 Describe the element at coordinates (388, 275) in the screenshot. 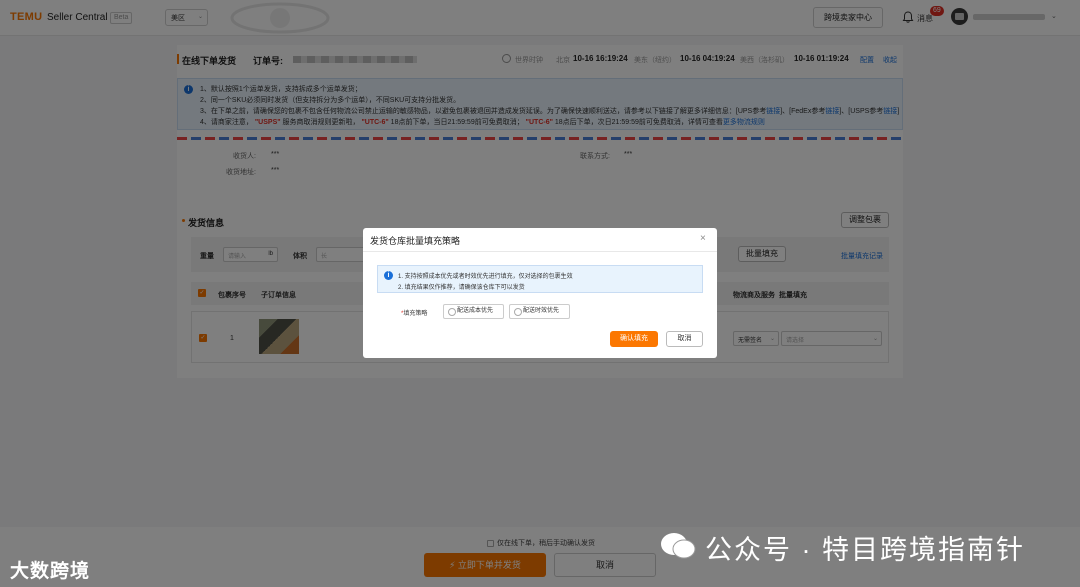

I see `info-icon: i` at that location.